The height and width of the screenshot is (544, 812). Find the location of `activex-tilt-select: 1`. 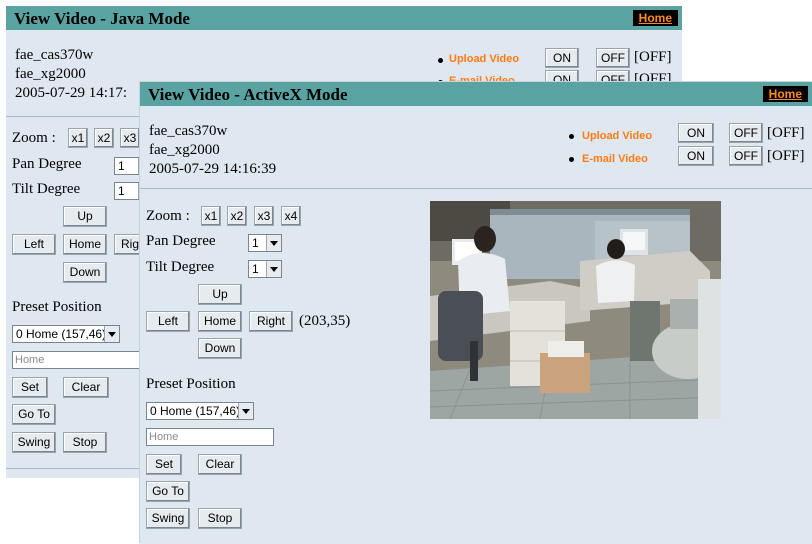

activex-tilt-select: 1 is located at coordinates (265, 269).